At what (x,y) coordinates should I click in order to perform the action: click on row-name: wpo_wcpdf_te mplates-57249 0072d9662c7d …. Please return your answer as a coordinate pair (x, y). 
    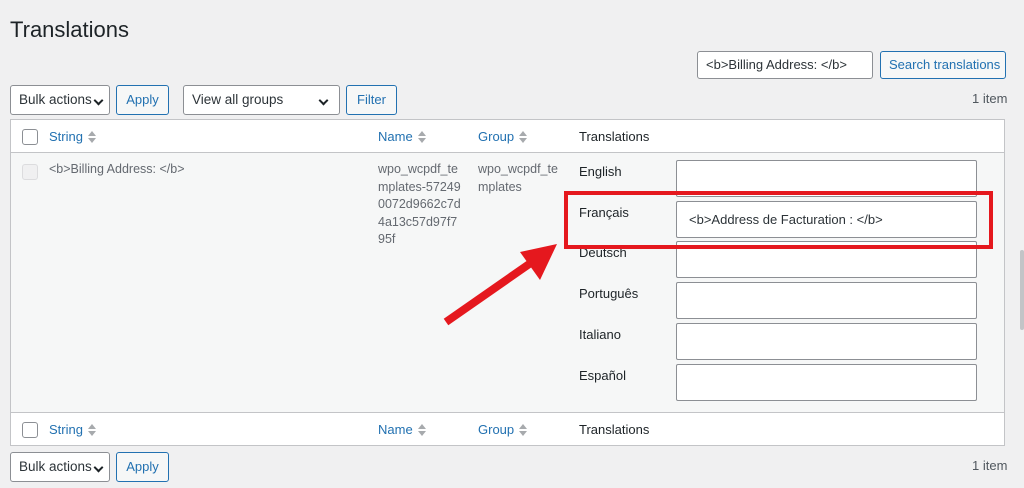
    Looking at the image, I should click on (419, 205).